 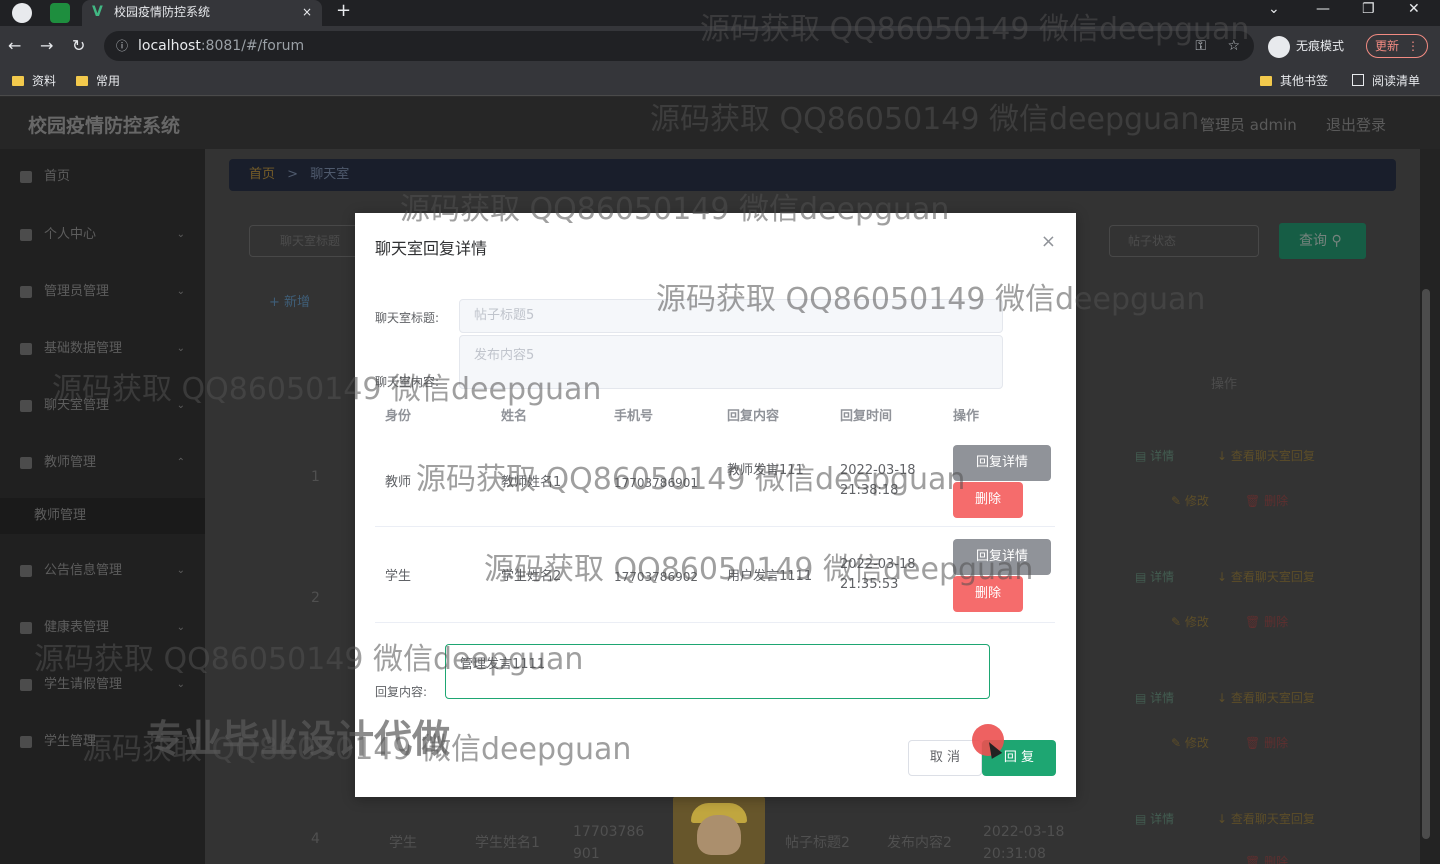 I want to click on title-label: 聊天室标题:, so click(x=407, y=318).